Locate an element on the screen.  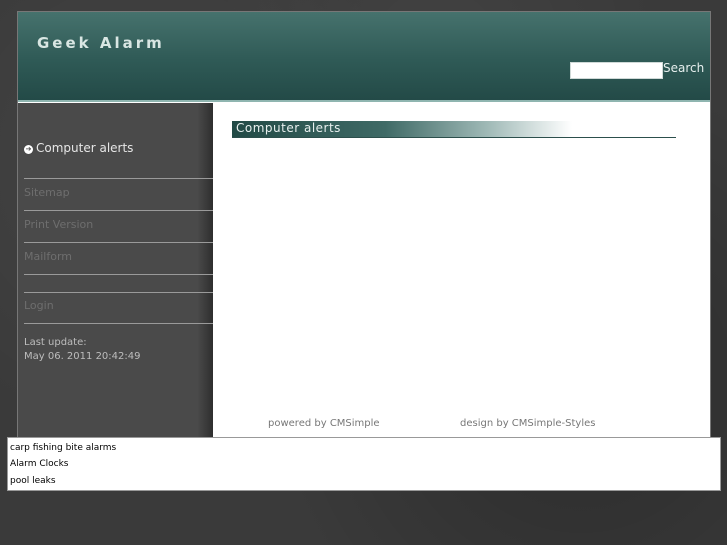
arrow-right-icon: ➔ is located at coordinates (28, 149).